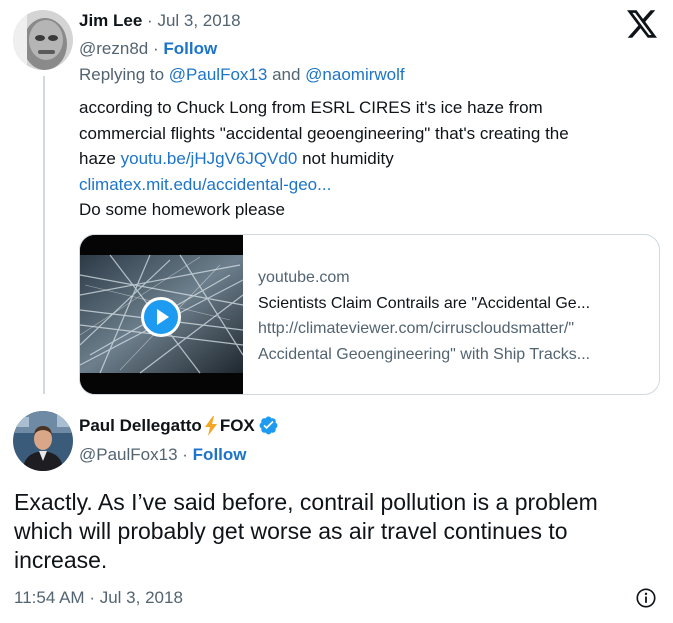  Describe the element at coordinates (128, 454) in the screenshot. I see `main-handle: @PaulFox13` at that location.